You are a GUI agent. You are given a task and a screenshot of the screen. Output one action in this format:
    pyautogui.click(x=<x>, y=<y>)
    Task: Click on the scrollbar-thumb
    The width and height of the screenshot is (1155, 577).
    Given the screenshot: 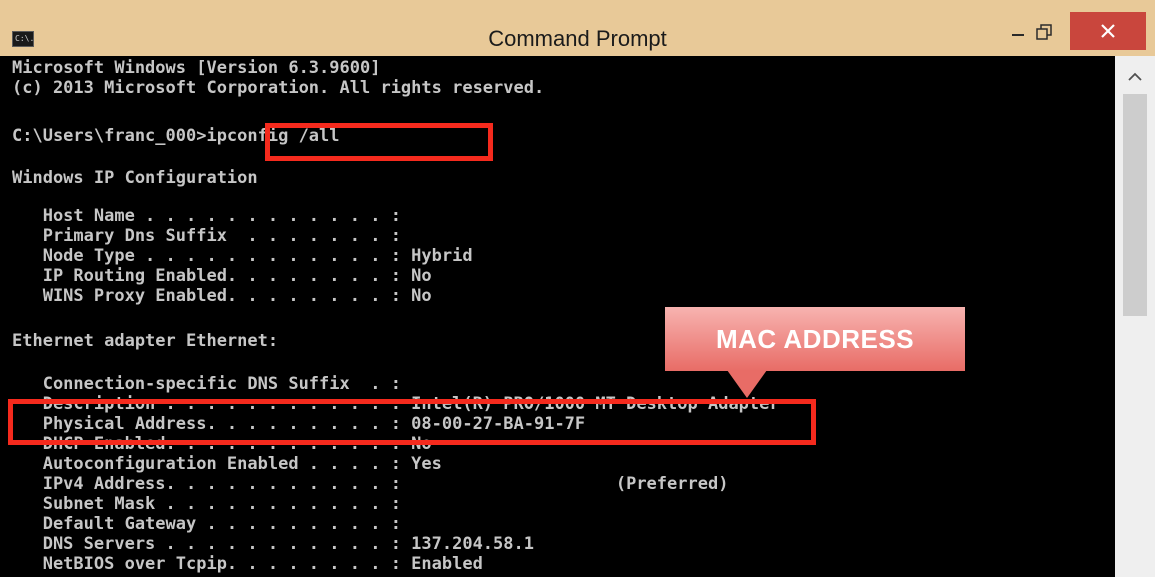 What is the action you would take?
    pyautogui.click(x=1135, y=205)
    